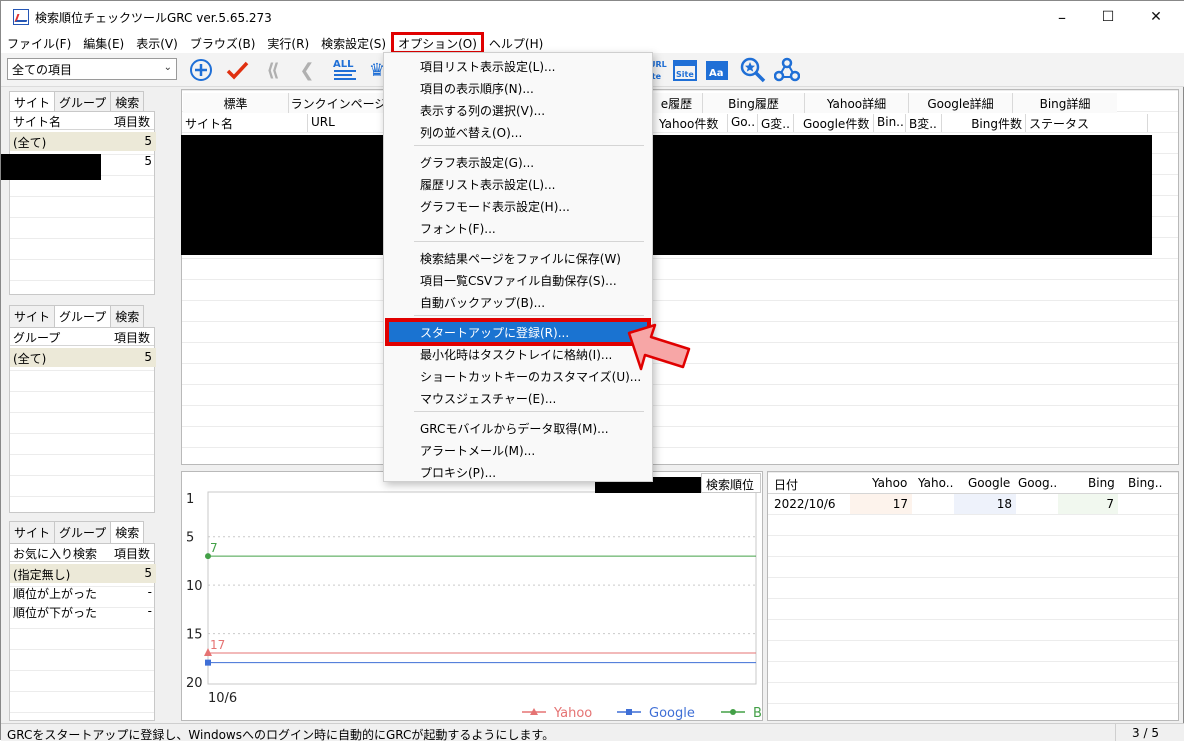 Image resolution: width=1184 pixels, height=743 pixels. Describe the element at coordinates (1108, 17) in the screenshot. I see `maximize-button: ☐` at that location.